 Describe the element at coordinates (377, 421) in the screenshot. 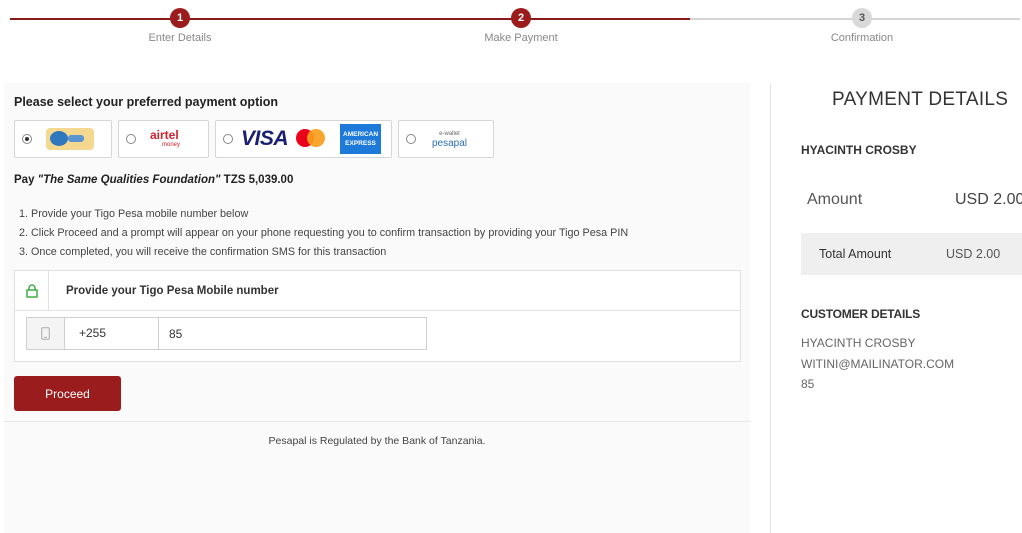

I see `footer-divider` at that location.